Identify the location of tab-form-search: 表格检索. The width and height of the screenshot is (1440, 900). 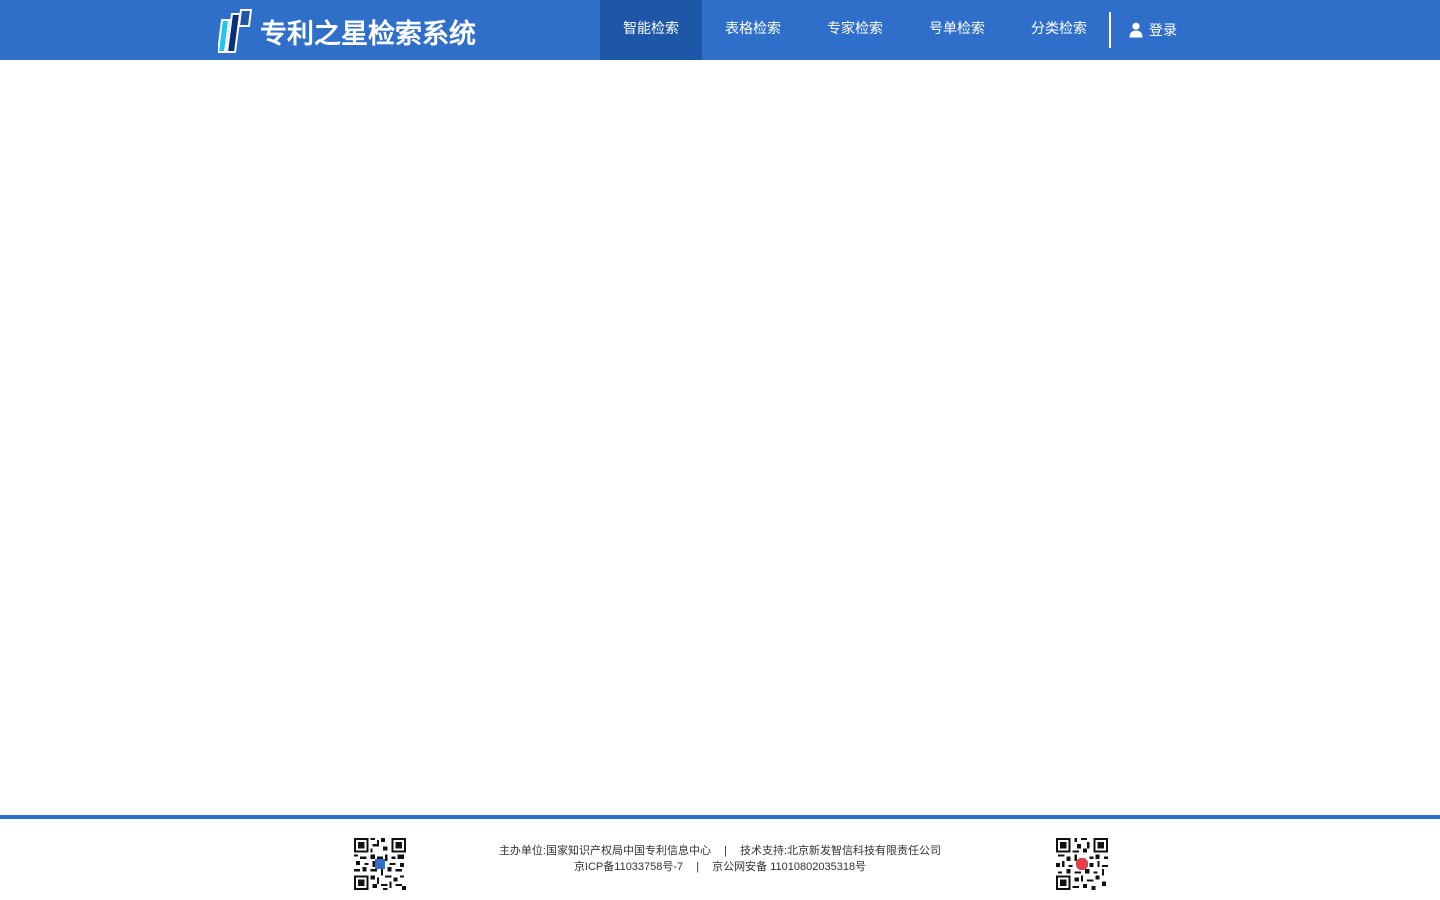
(753, 30).